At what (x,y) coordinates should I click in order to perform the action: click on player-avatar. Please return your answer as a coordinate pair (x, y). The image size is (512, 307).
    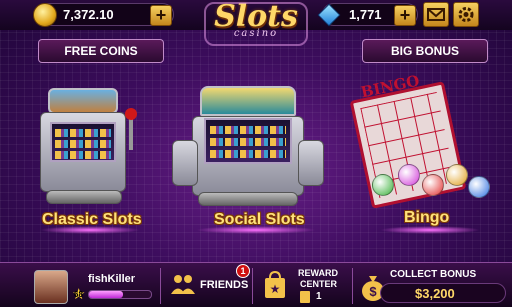
    Looking at the image, I should click on (51, 287).